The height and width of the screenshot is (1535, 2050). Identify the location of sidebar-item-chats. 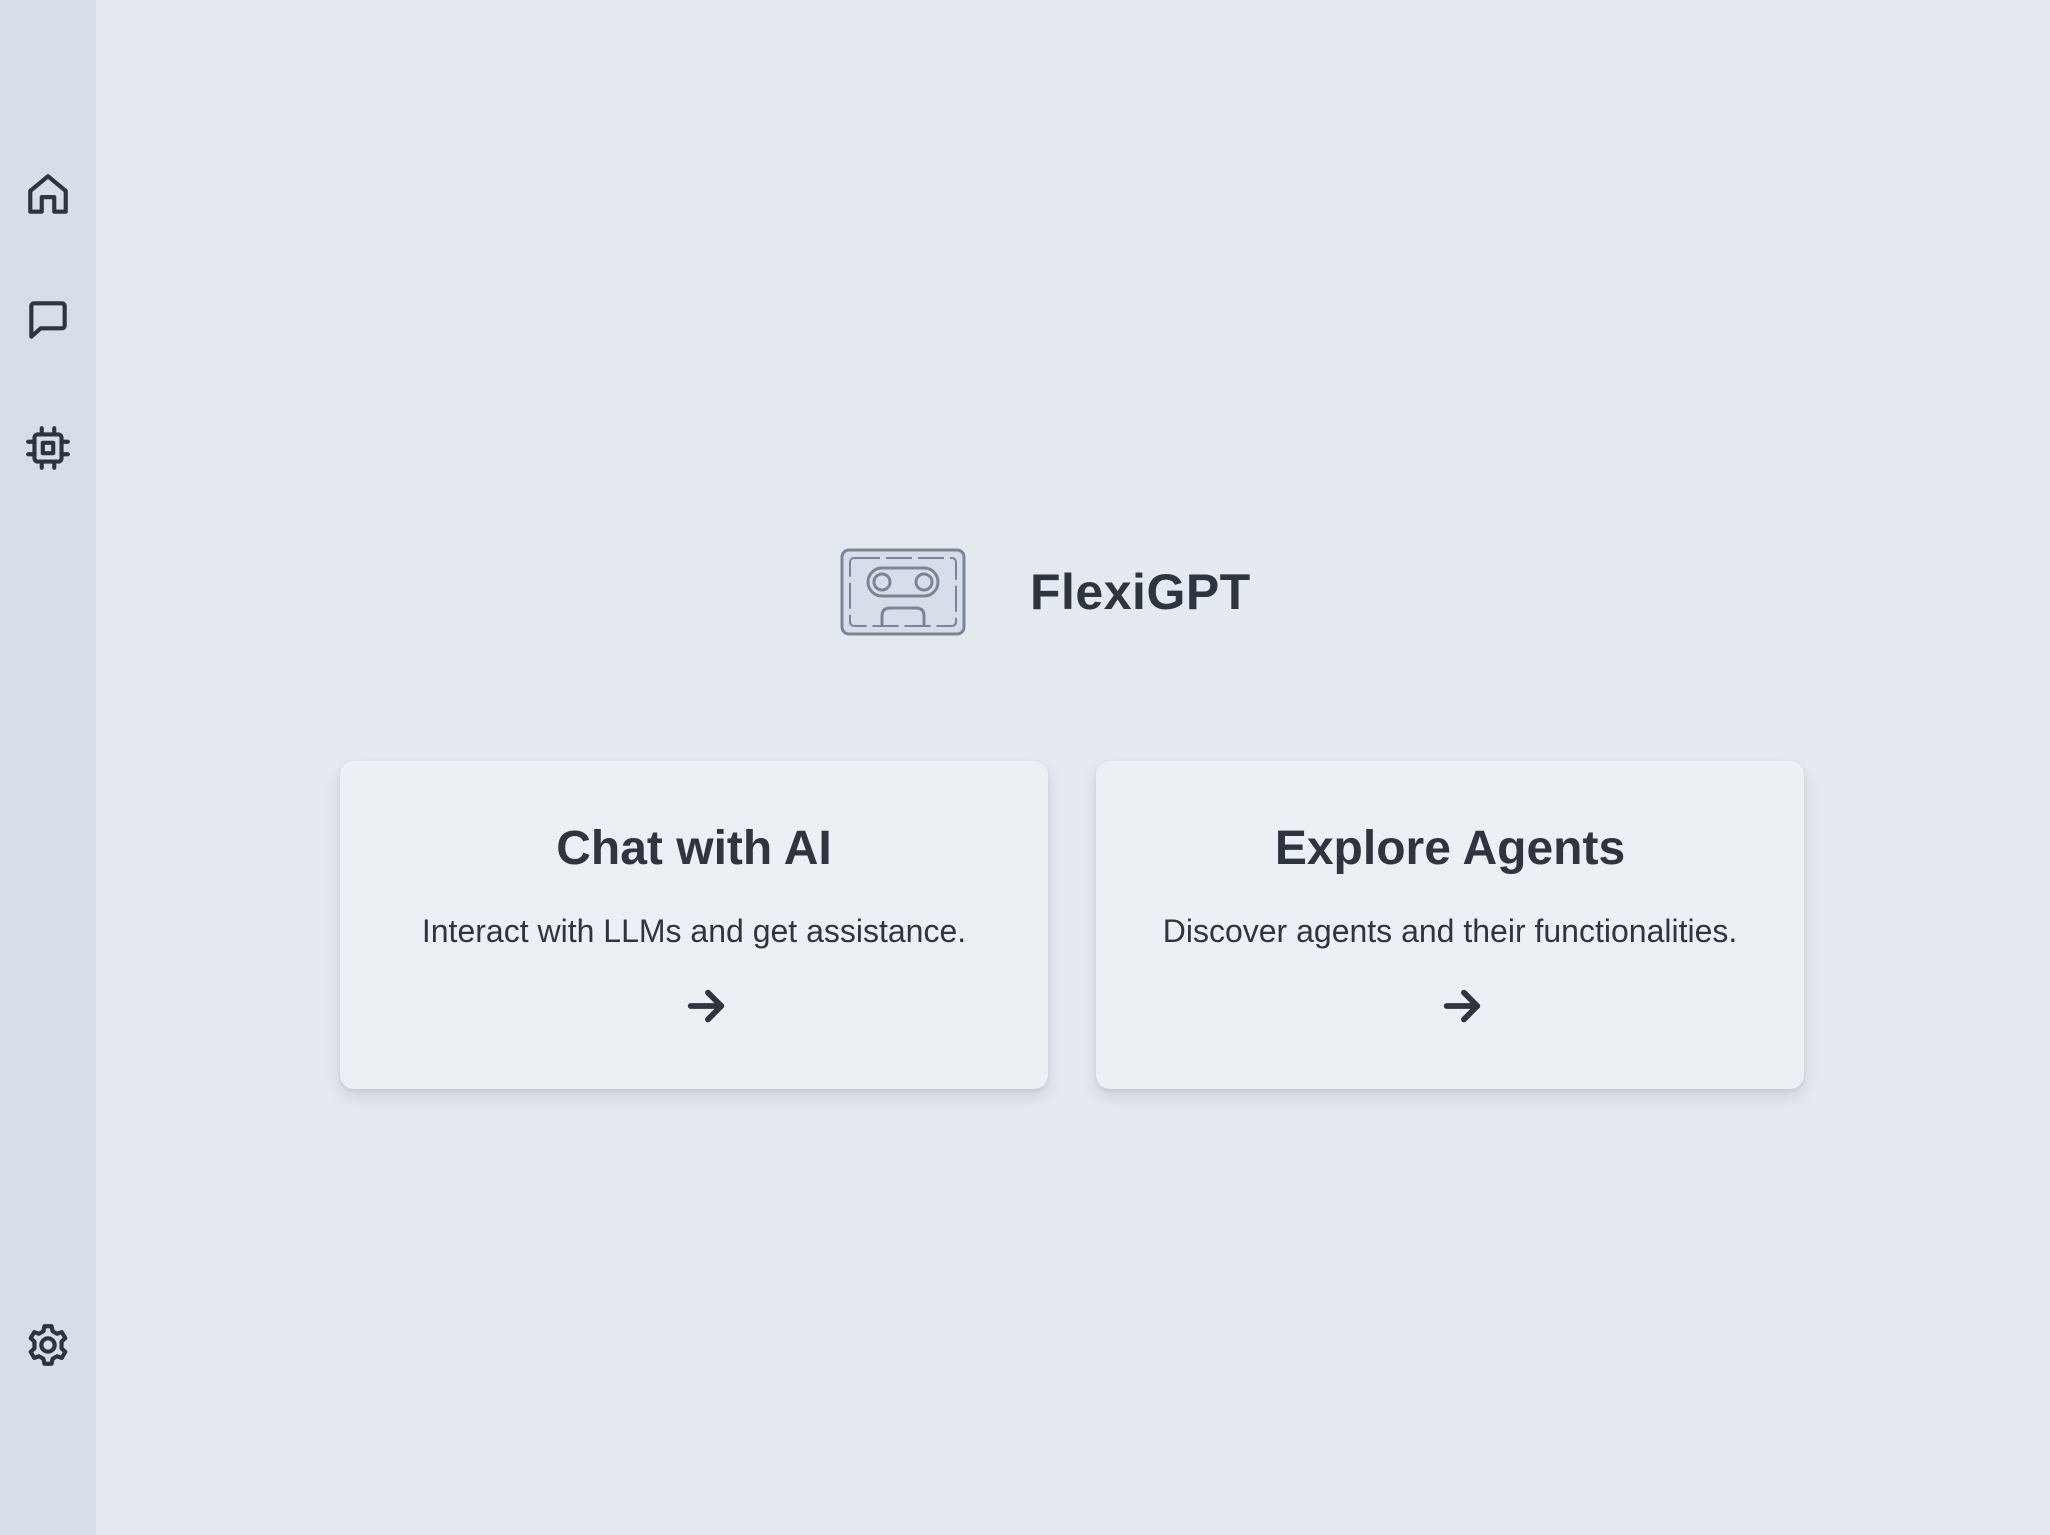
(48, 320).